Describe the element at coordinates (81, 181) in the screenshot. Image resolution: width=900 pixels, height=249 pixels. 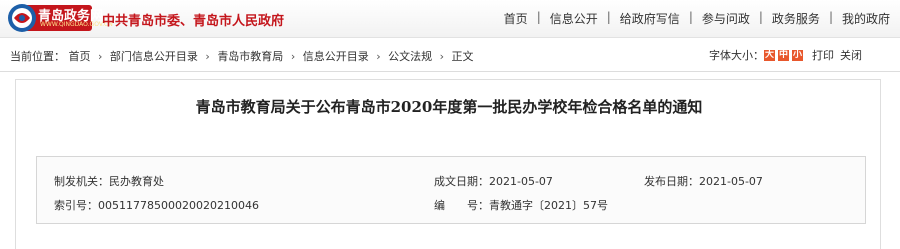
I see `issuer-label: 制发机关：` at that location.